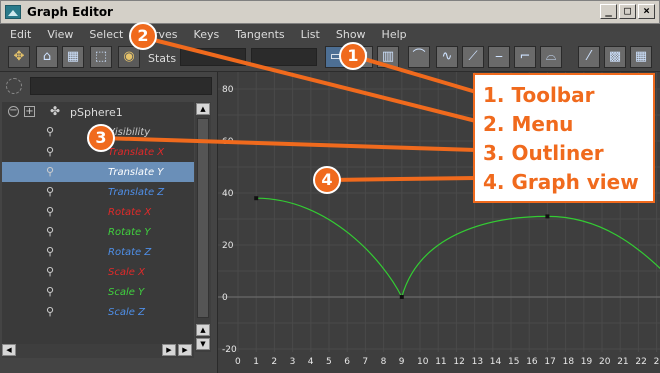 Image resolution: width=660 pixels, height=373 pixels. What do you see at coordinates (353, 56) in the screenshot?
I see `badge-1: 1` at bounding box center [353, 56].